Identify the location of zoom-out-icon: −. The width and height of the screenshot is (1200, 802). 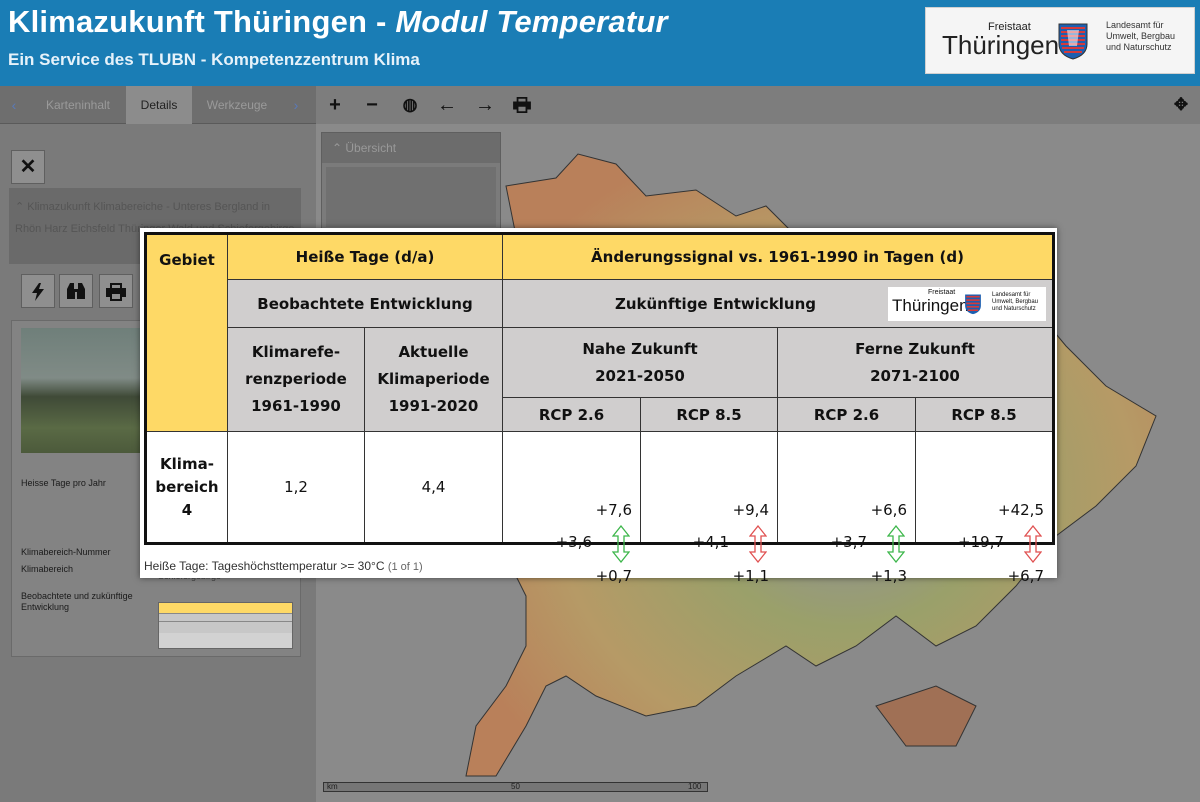
(372, 105).